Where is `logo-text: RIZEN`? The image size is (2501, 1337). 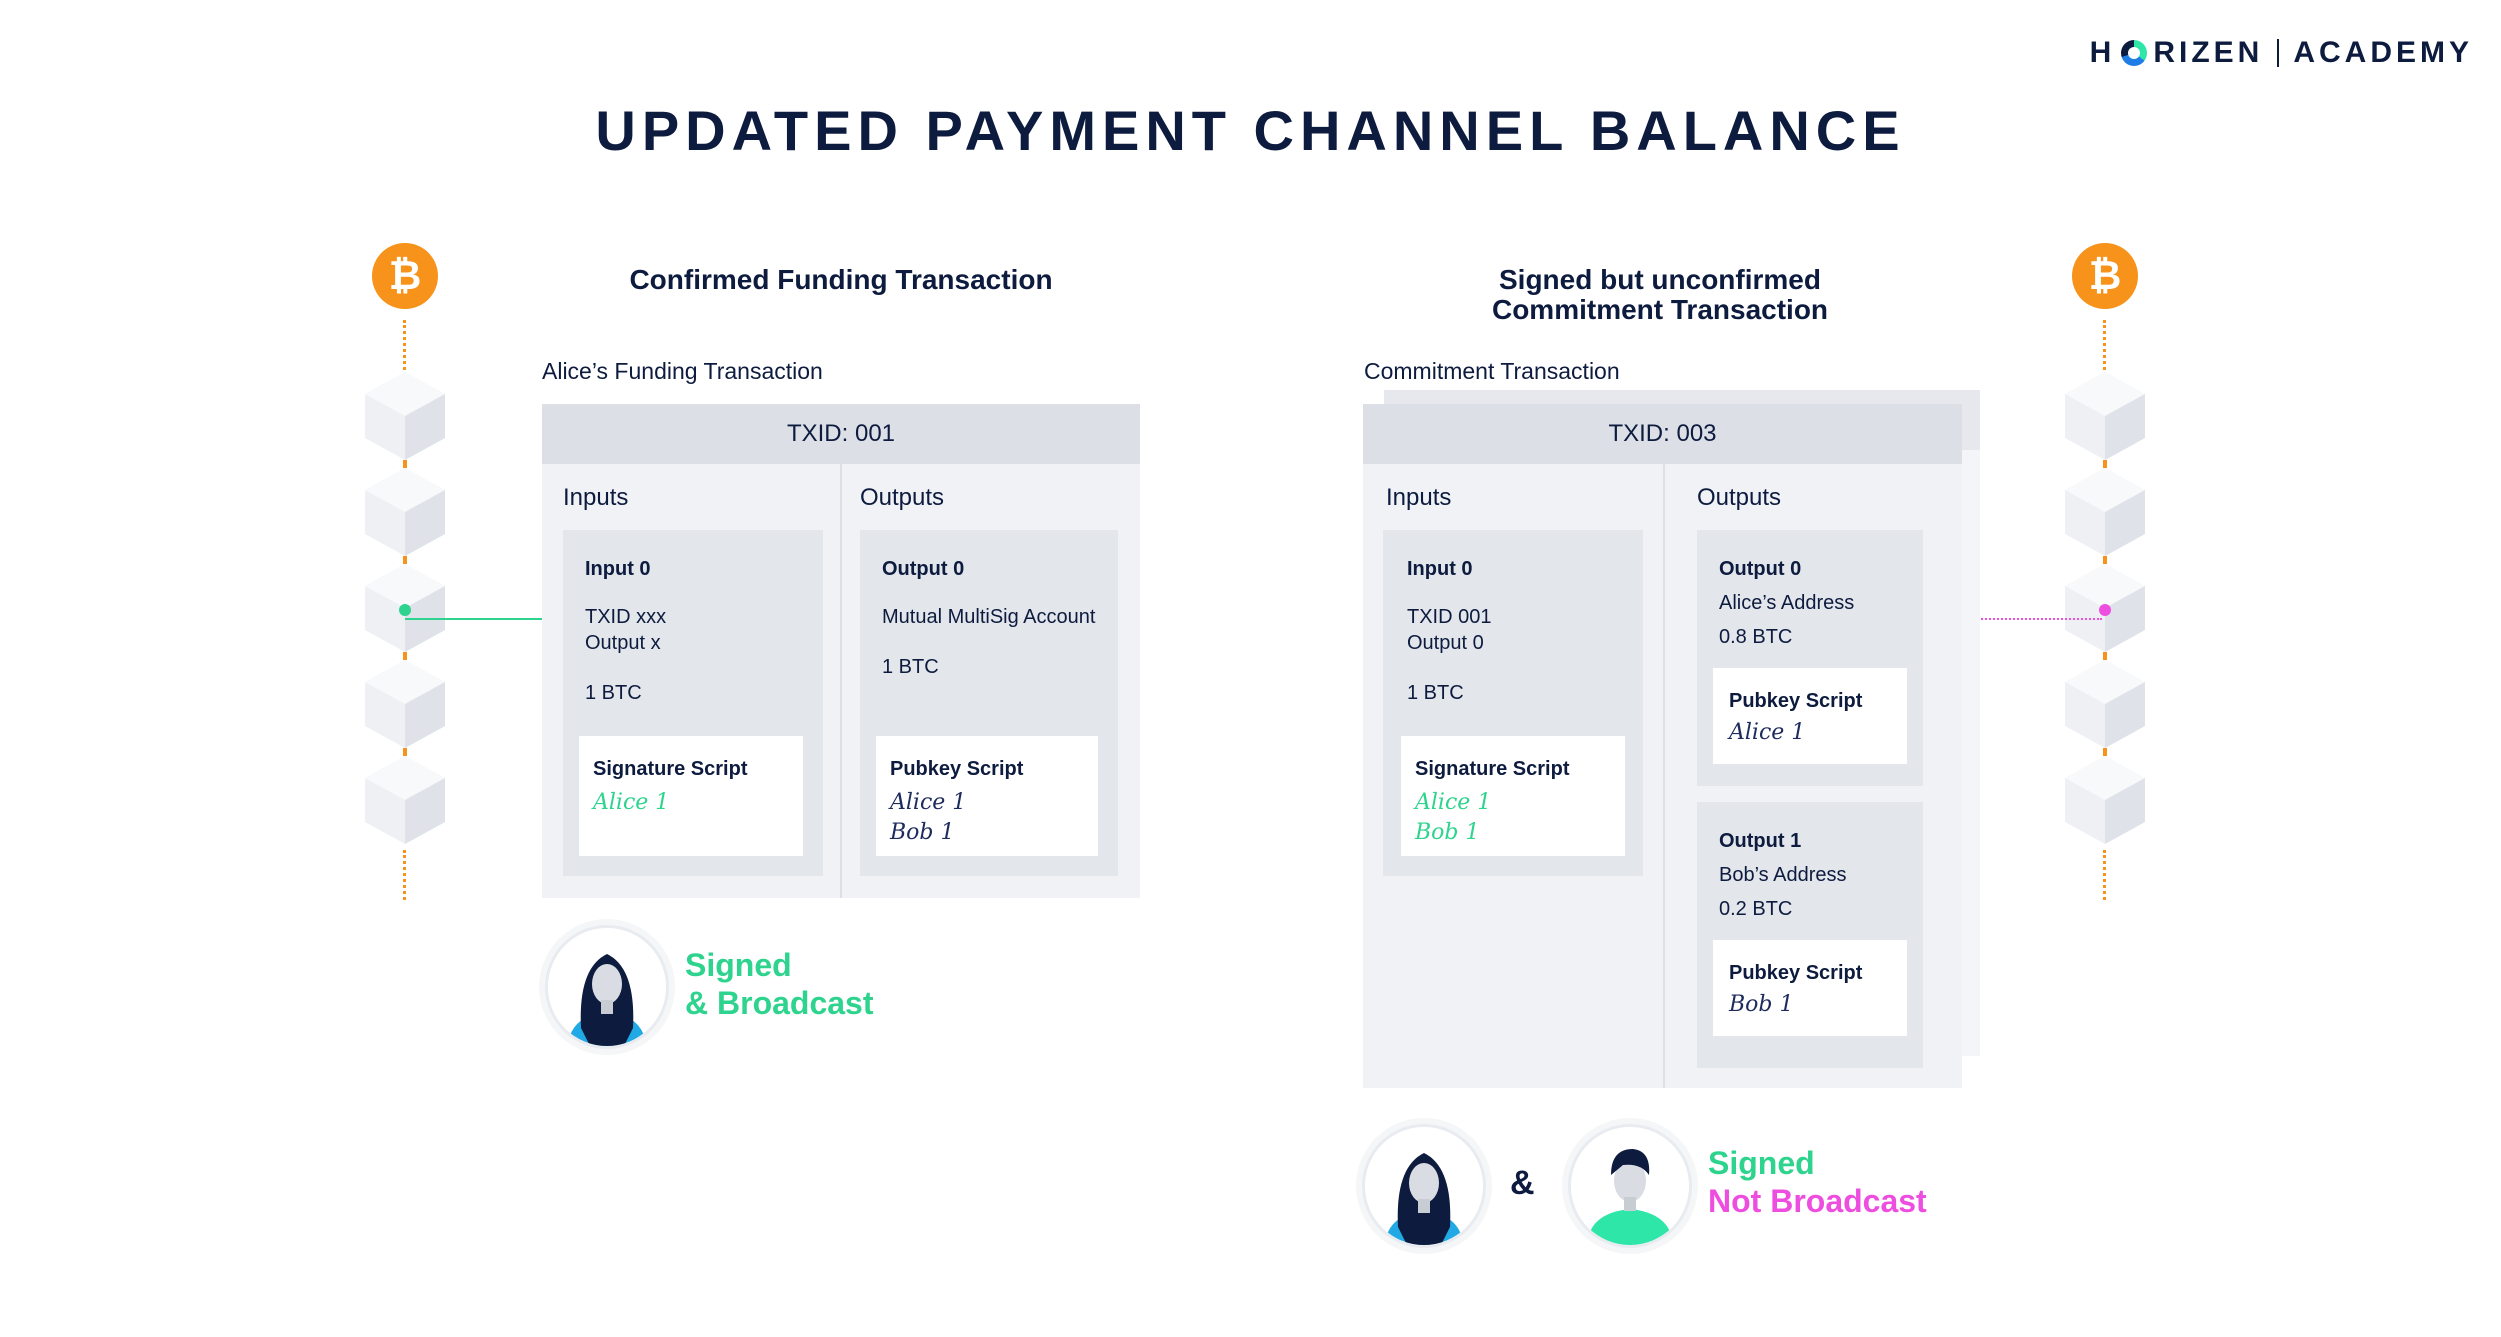 logo-text: RIZEN is located at coordinates (2208, 52).